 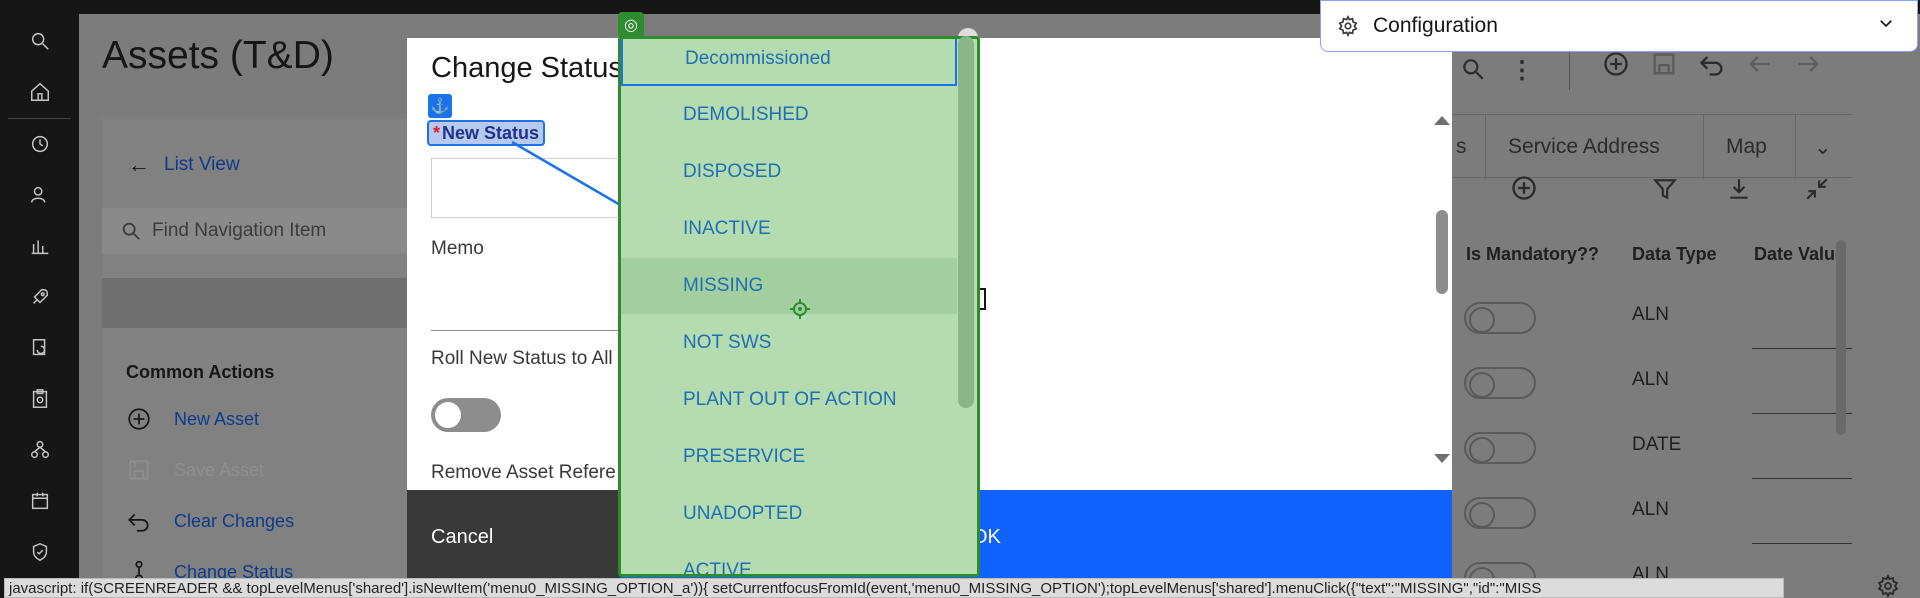 What do you see at coordinates (1817, 191) in the screenshot?
I see `collapse-icon` at bounding box center [1817, 191].